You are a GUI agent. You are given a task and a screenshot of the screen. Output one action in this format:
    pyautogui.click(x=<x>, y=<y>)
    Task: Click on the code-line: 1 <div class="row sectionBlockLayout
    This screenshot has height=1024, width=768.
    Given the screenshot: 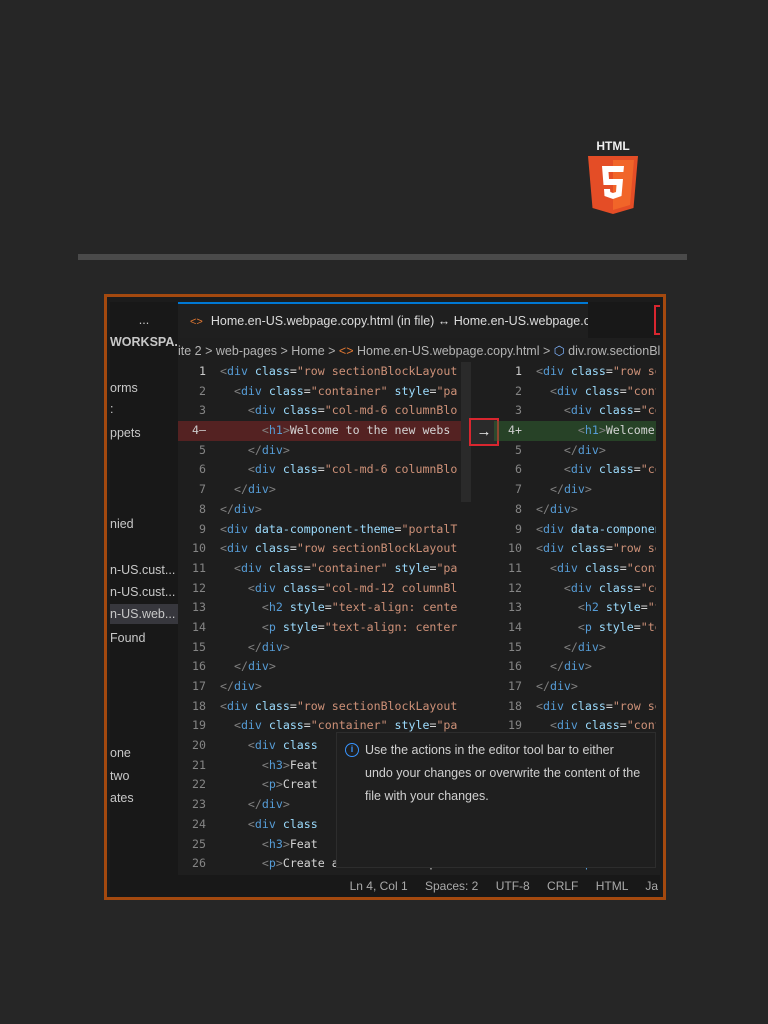 What is the action you would take?
    pyautogui.click(x=324, y=372)
    